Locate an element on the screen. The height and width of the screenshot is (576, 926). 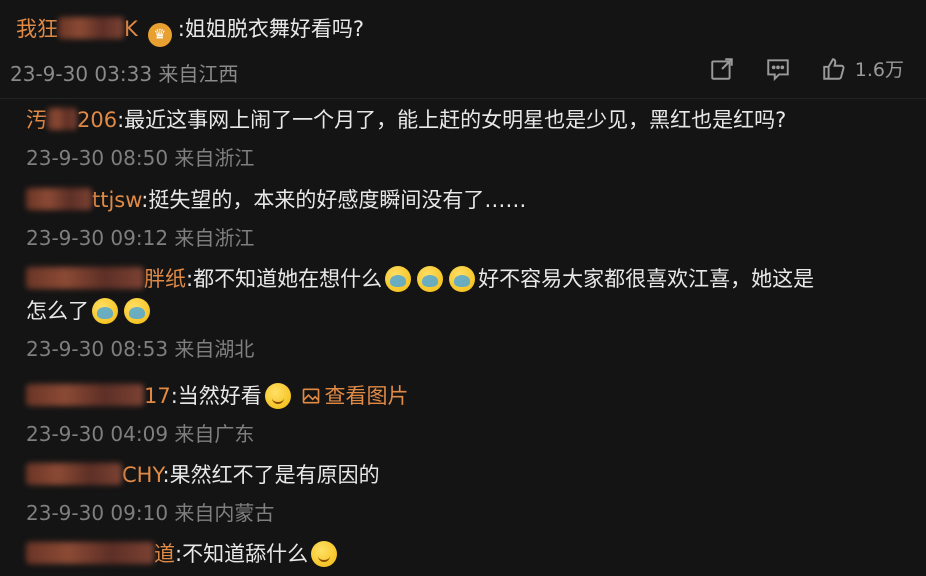
username-suffix: 胖纸 is located at coordinates (165, 279).